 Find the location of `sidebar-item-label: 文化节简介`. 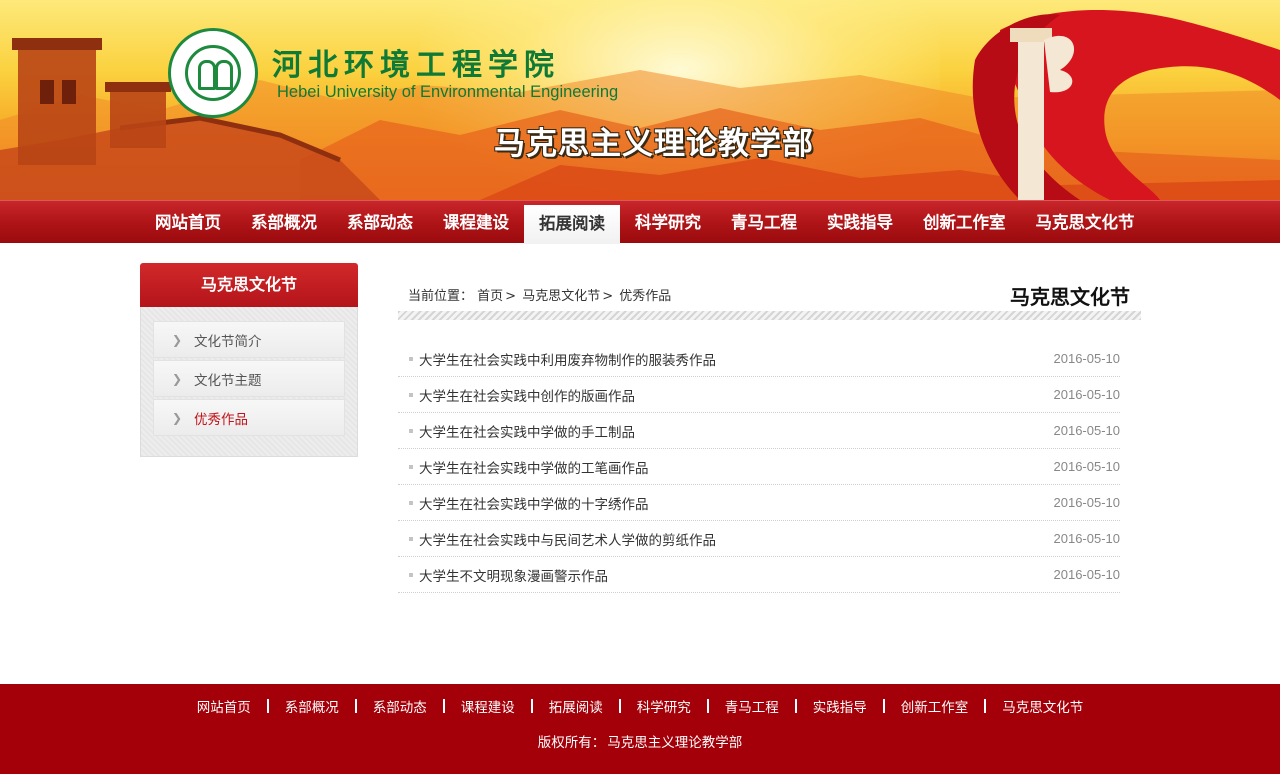

sidebar-item-label: 文化节简介 is located at coordinates (228, 341).